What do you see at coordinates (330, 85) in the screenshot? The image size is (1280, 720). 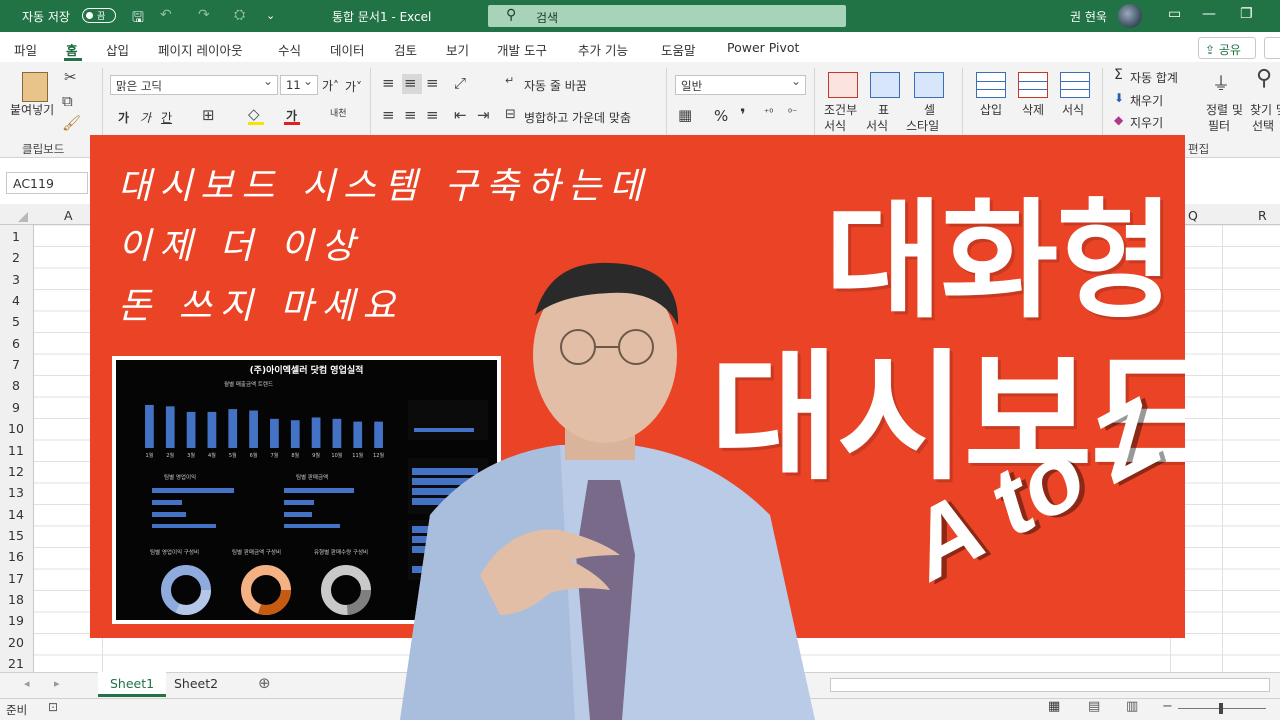 I see `grow-font-button: 가˄` at bounding box center [330, 85].